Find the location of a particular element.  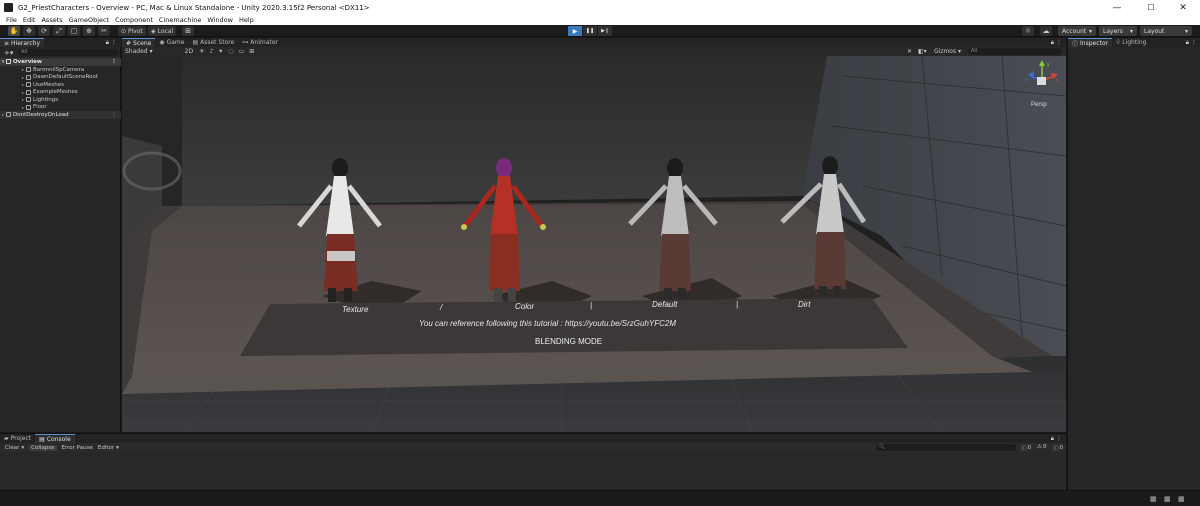

gizmos-dropdown: Gizmos is located at coordinates (945, 51).